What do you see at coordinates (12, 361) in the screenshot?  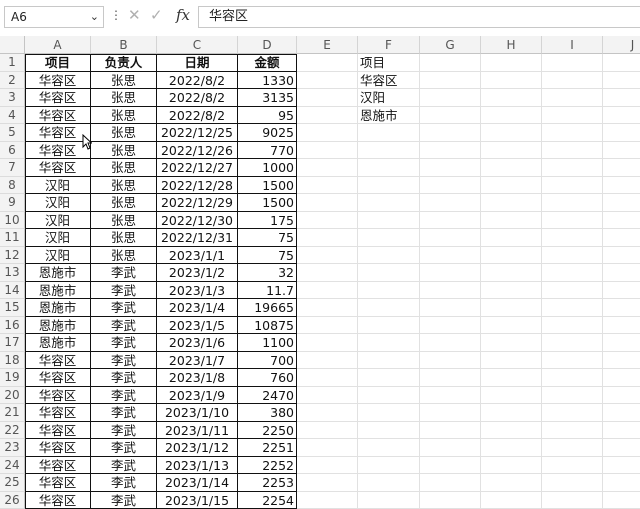 I see `row-header: 18` at bounding box center [12, 361].